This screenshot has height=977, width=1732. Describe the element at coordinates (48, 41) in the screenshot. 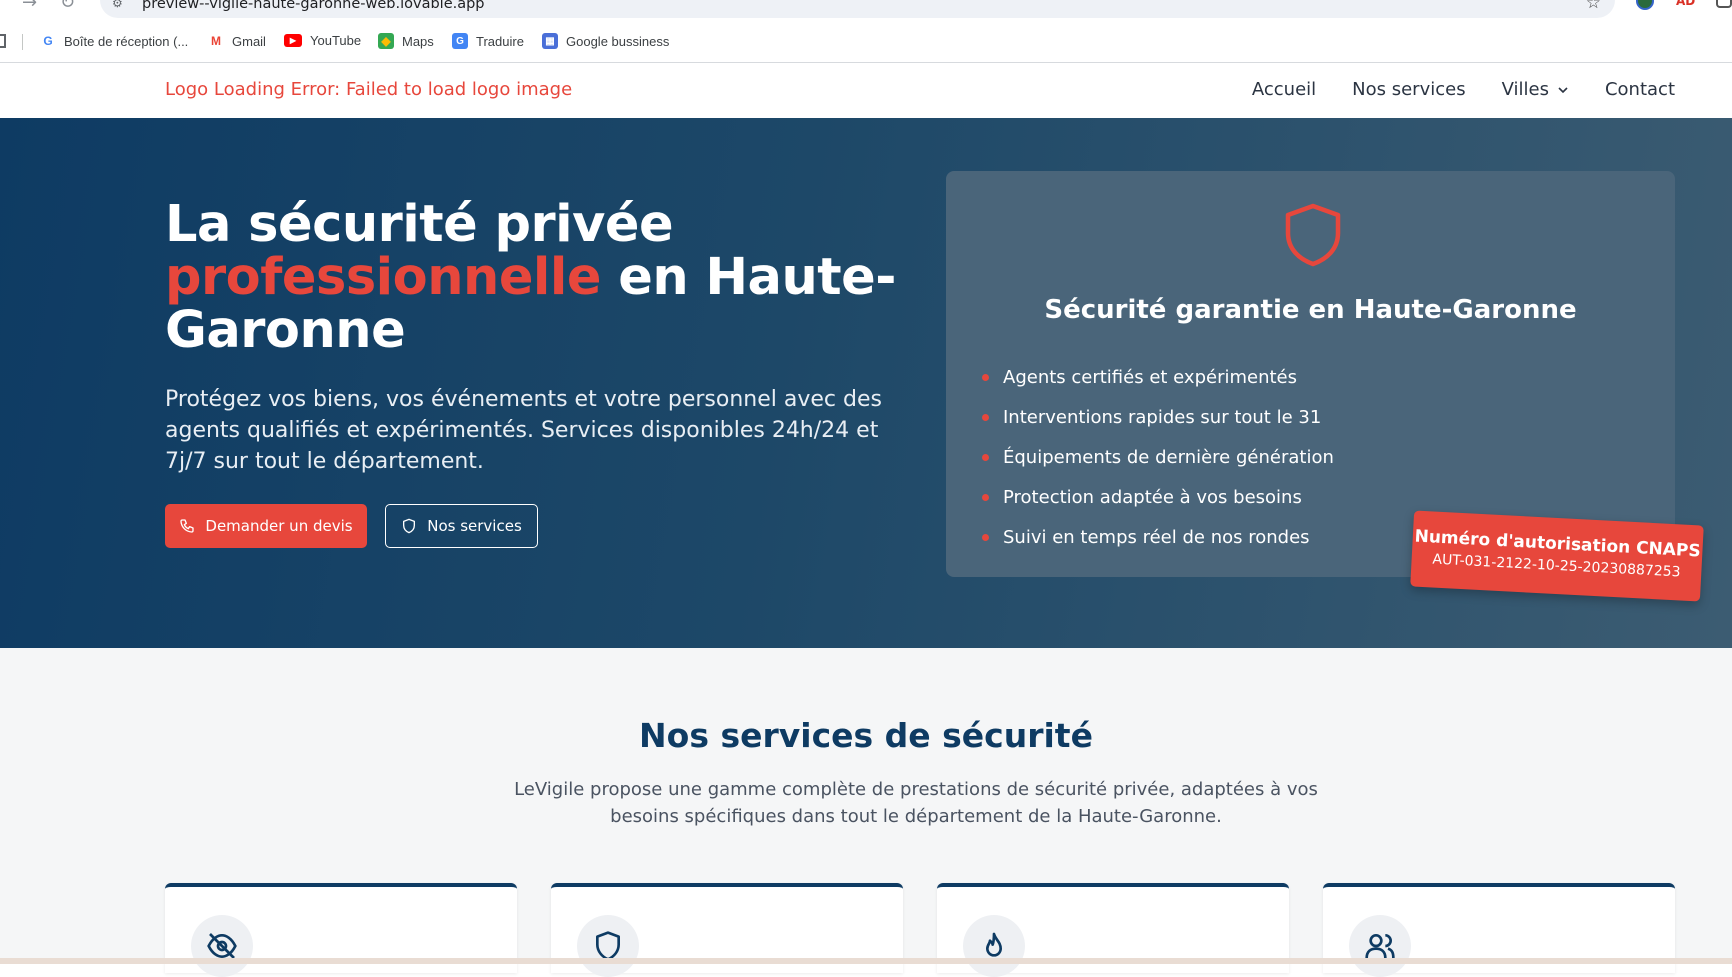

I see `google-icon: G` at that location.